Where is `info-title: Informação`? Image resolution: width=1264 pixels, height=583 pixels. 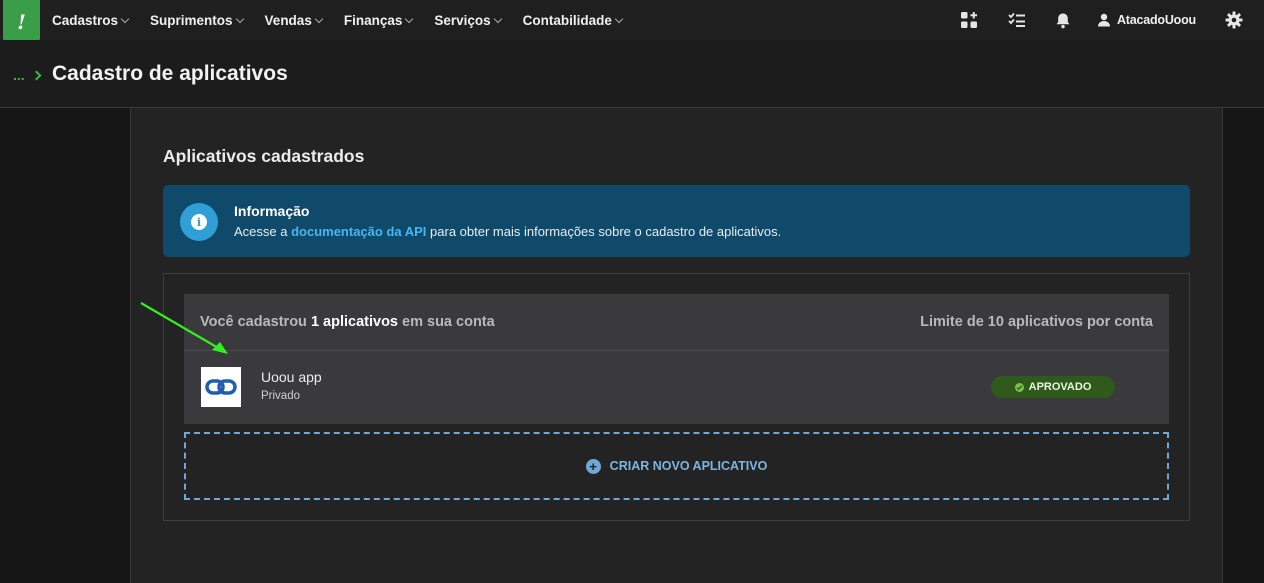 info-title: Informação is located at coordinates (272, 211).